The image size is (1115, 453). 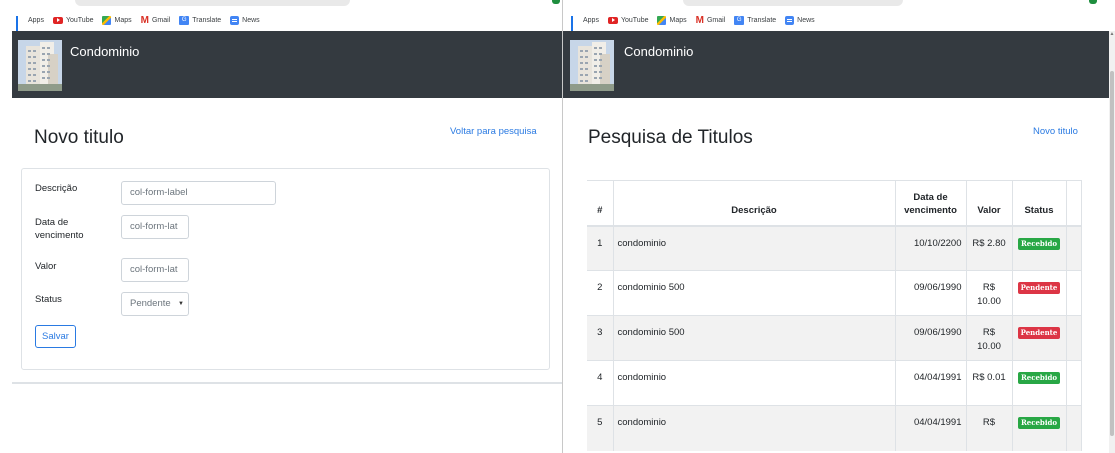 I want to click on new-title-link: Novo titulo, so click(x=1055, y=131).